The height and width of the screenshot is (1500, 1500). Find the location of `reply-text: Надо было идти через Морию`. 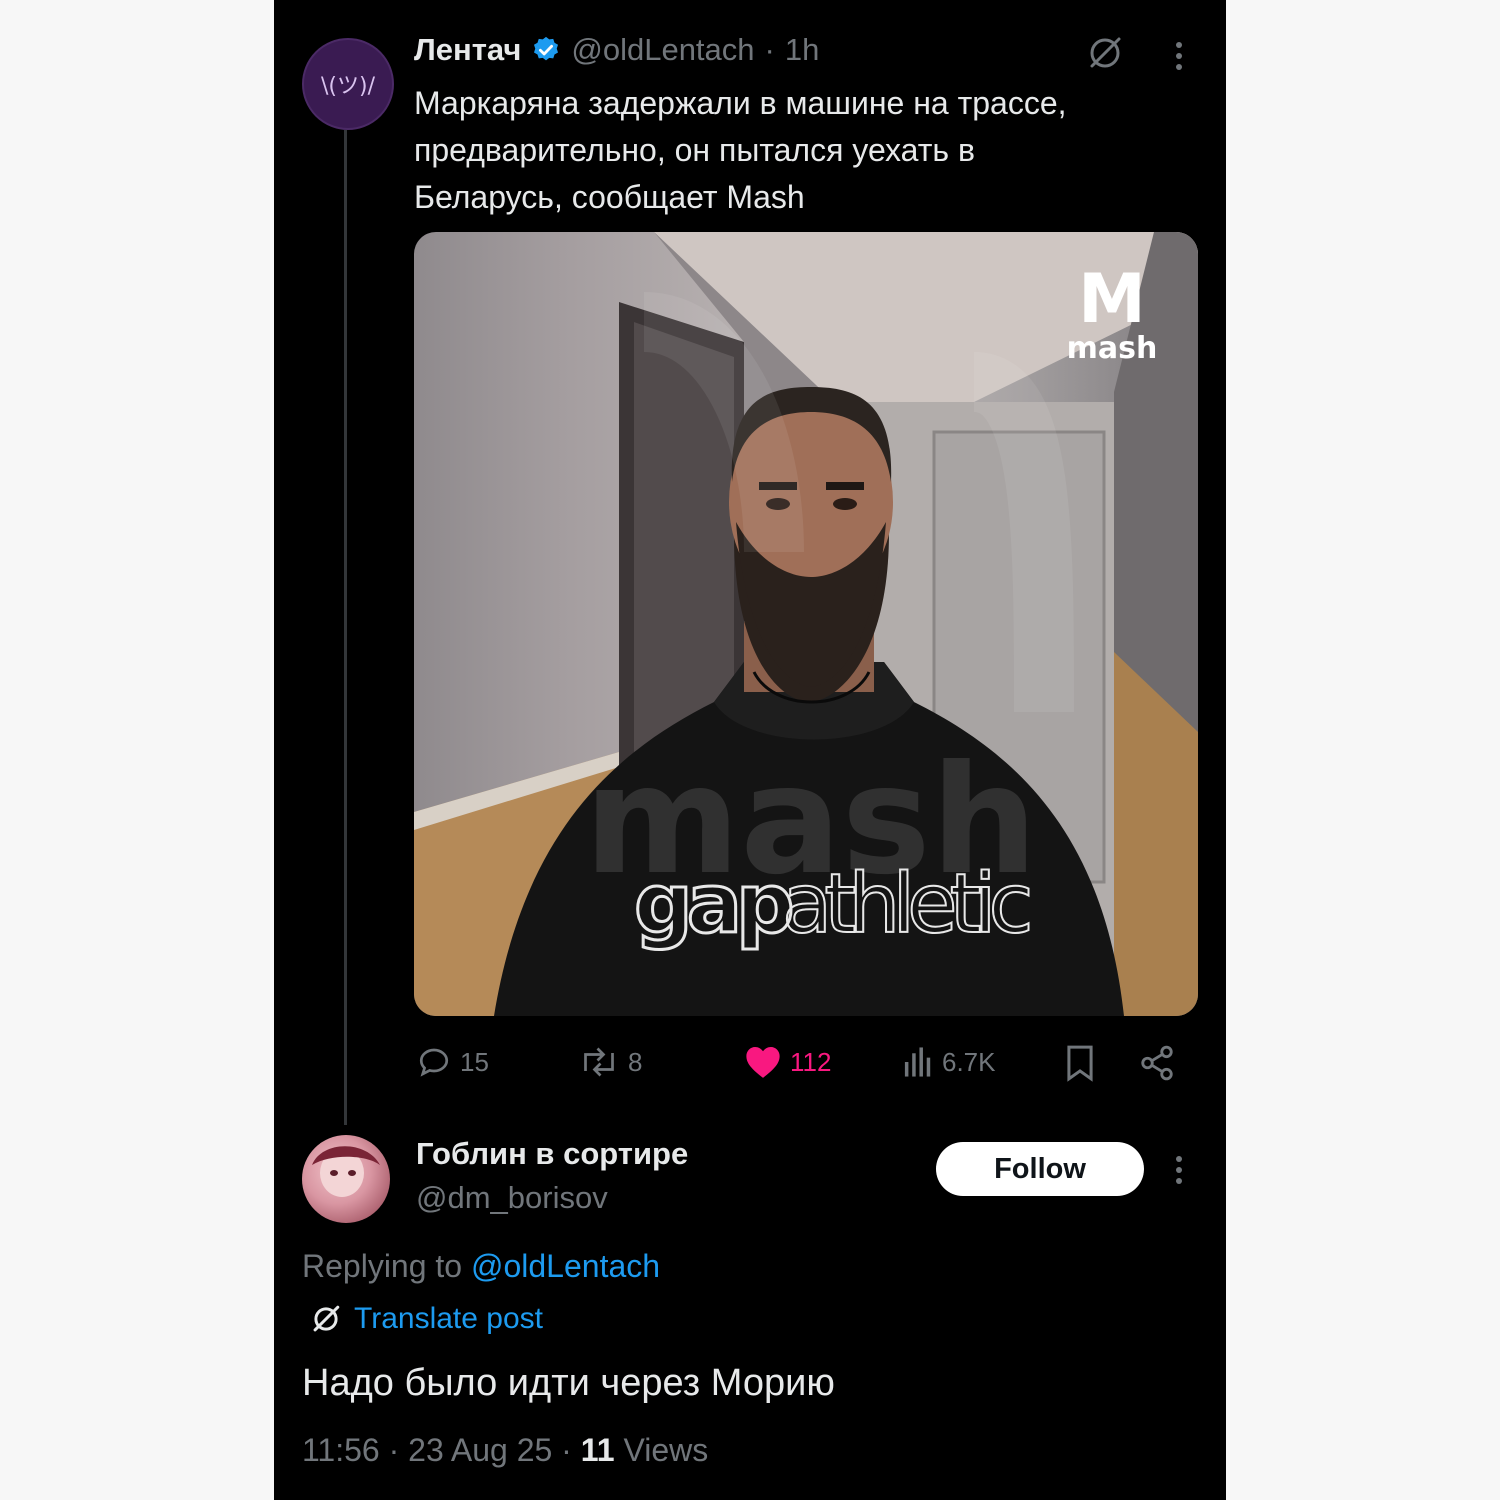

reply-text: Надо было идти через Морию is located at coordinates (568, 1383).